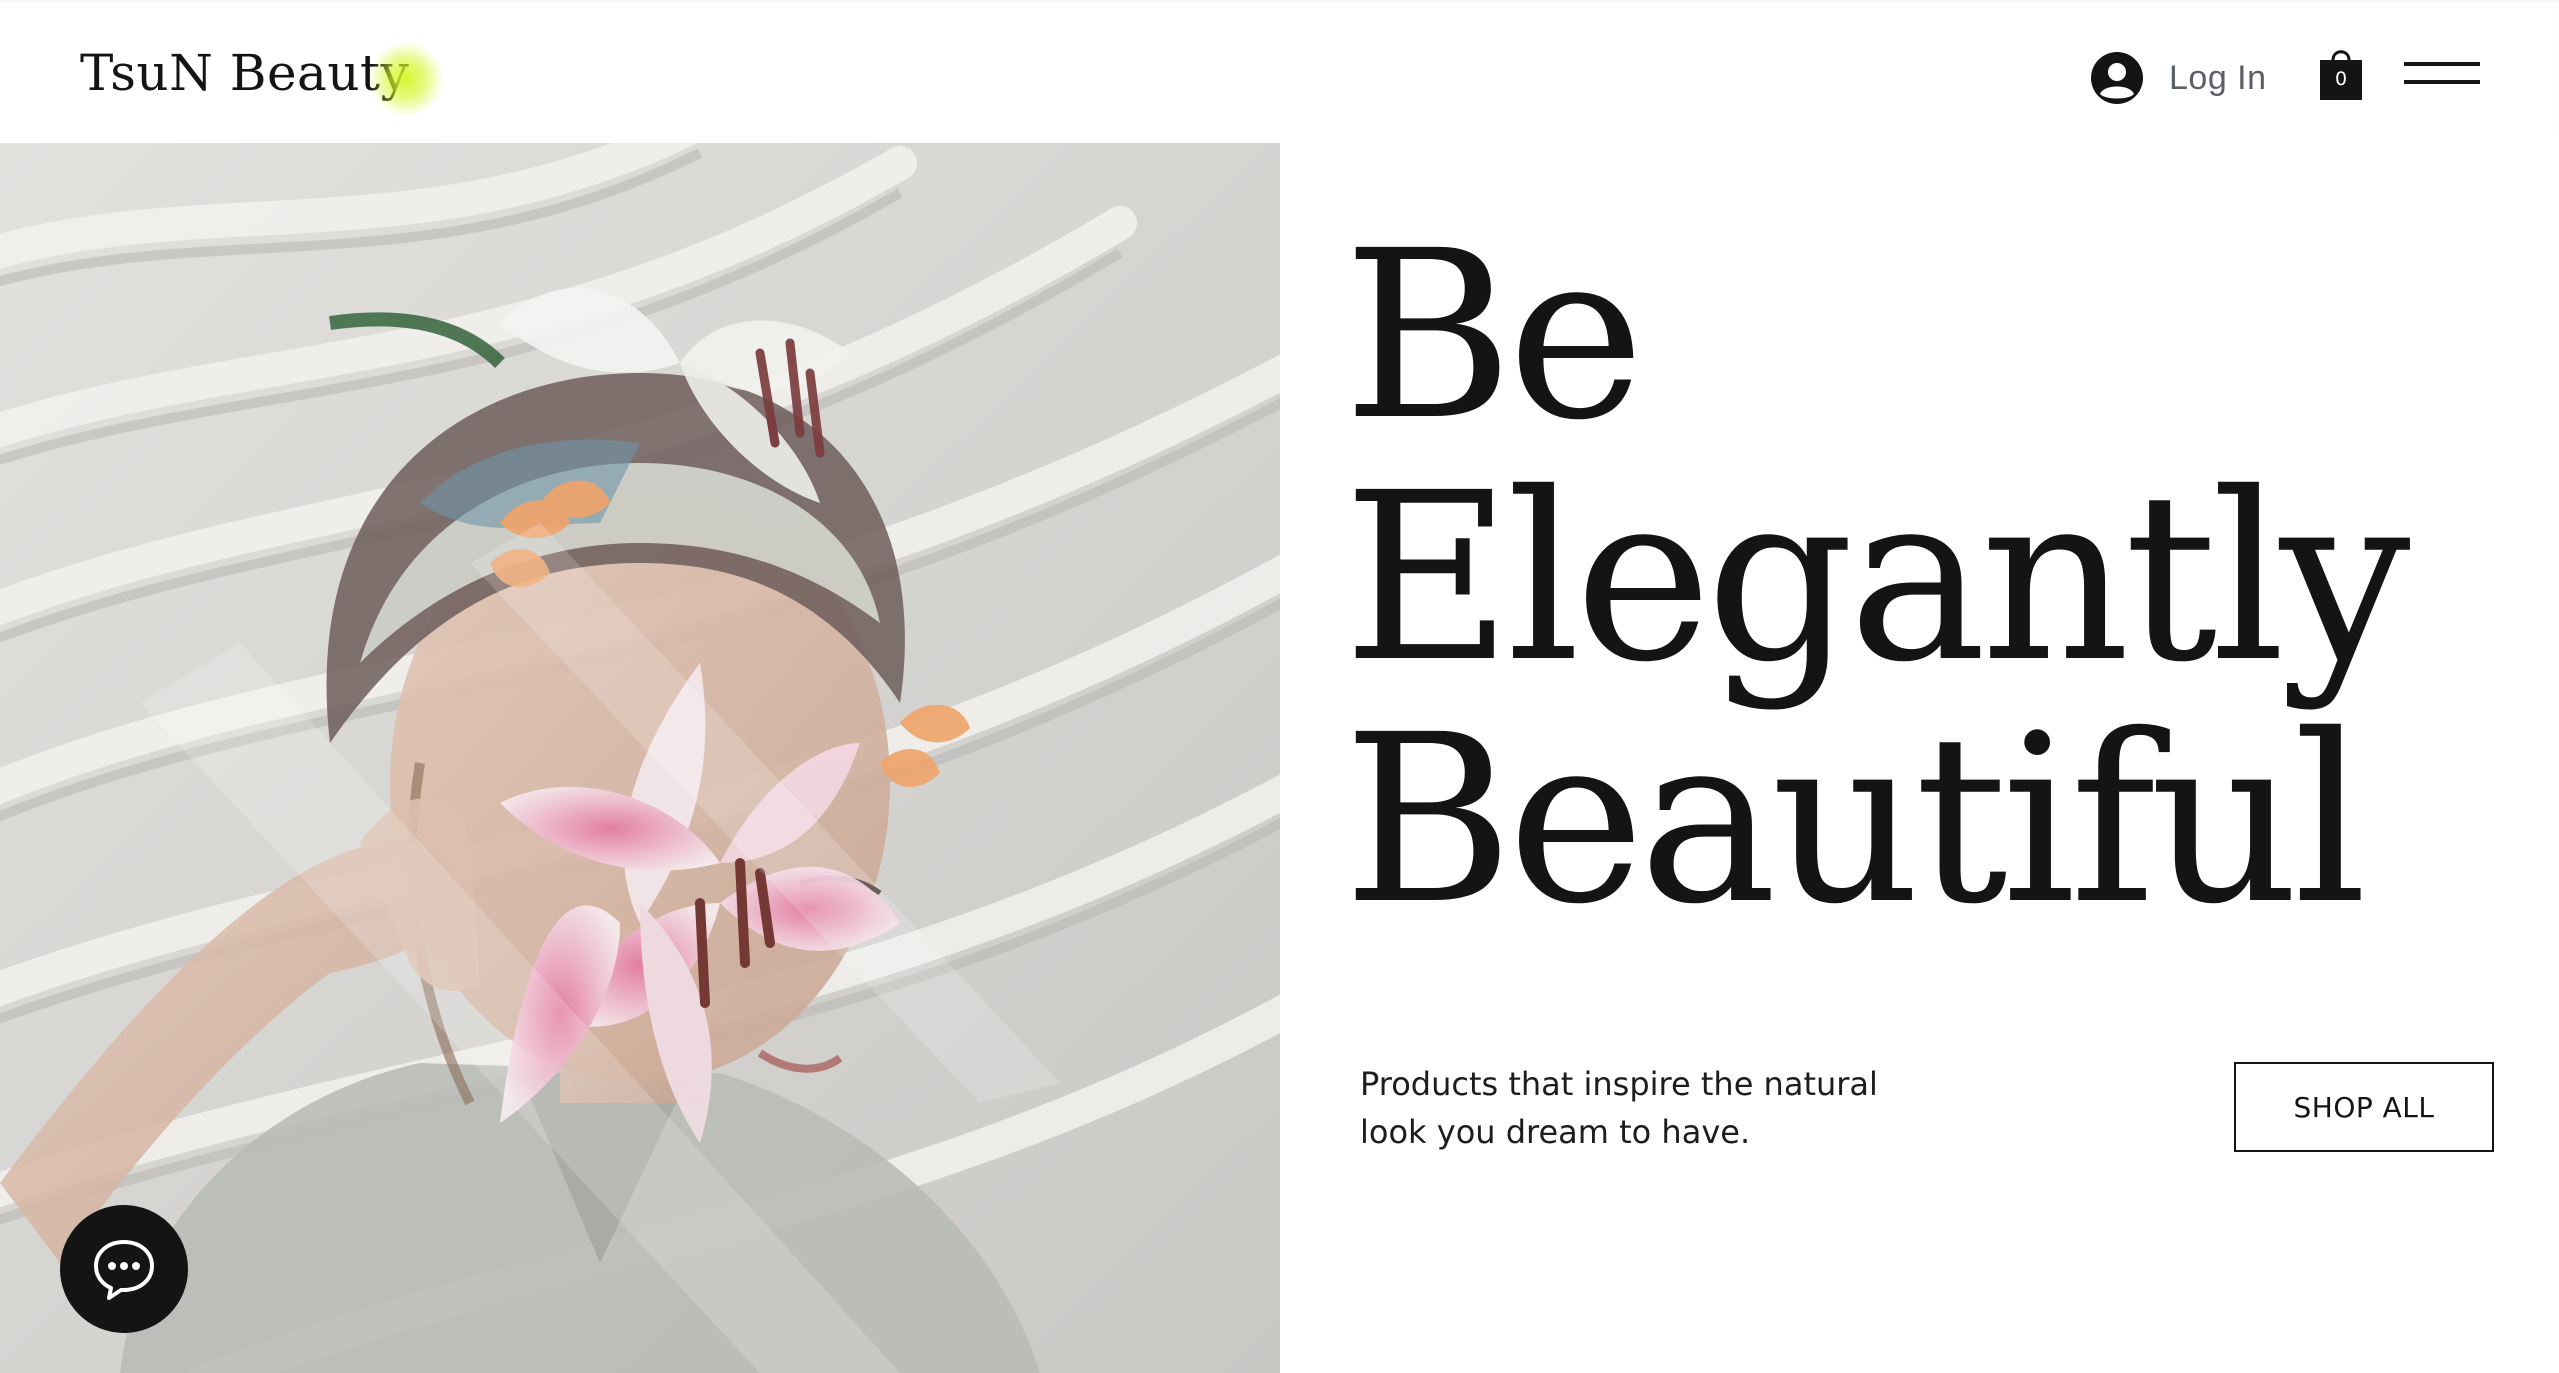 The height and width of the screenshot is (1373, 2559). What do you see at coordinates (1877, 578) in the screenshot?
I see `headline-line: Elegantly` at bounding box center [1877, 578].